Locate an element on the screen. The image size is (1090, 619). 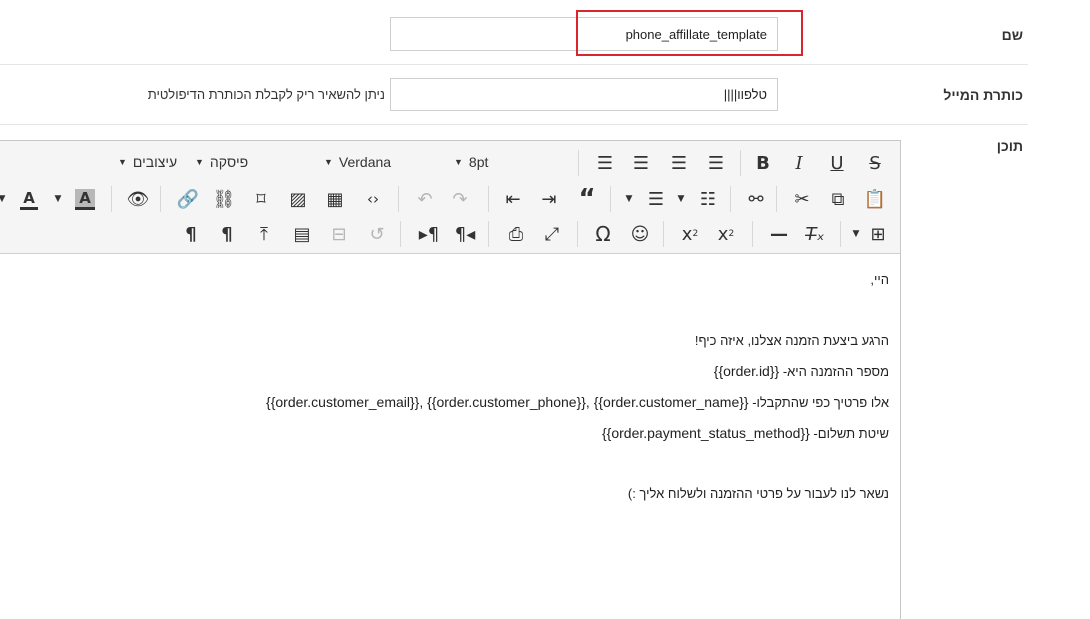
align-right-icon: ☰ is located at coordinates (679, 163).